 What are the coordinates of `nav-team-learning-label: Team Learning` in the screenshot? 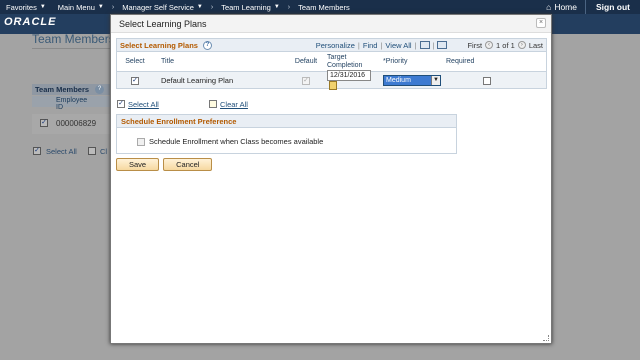 It's located at (246, 7).